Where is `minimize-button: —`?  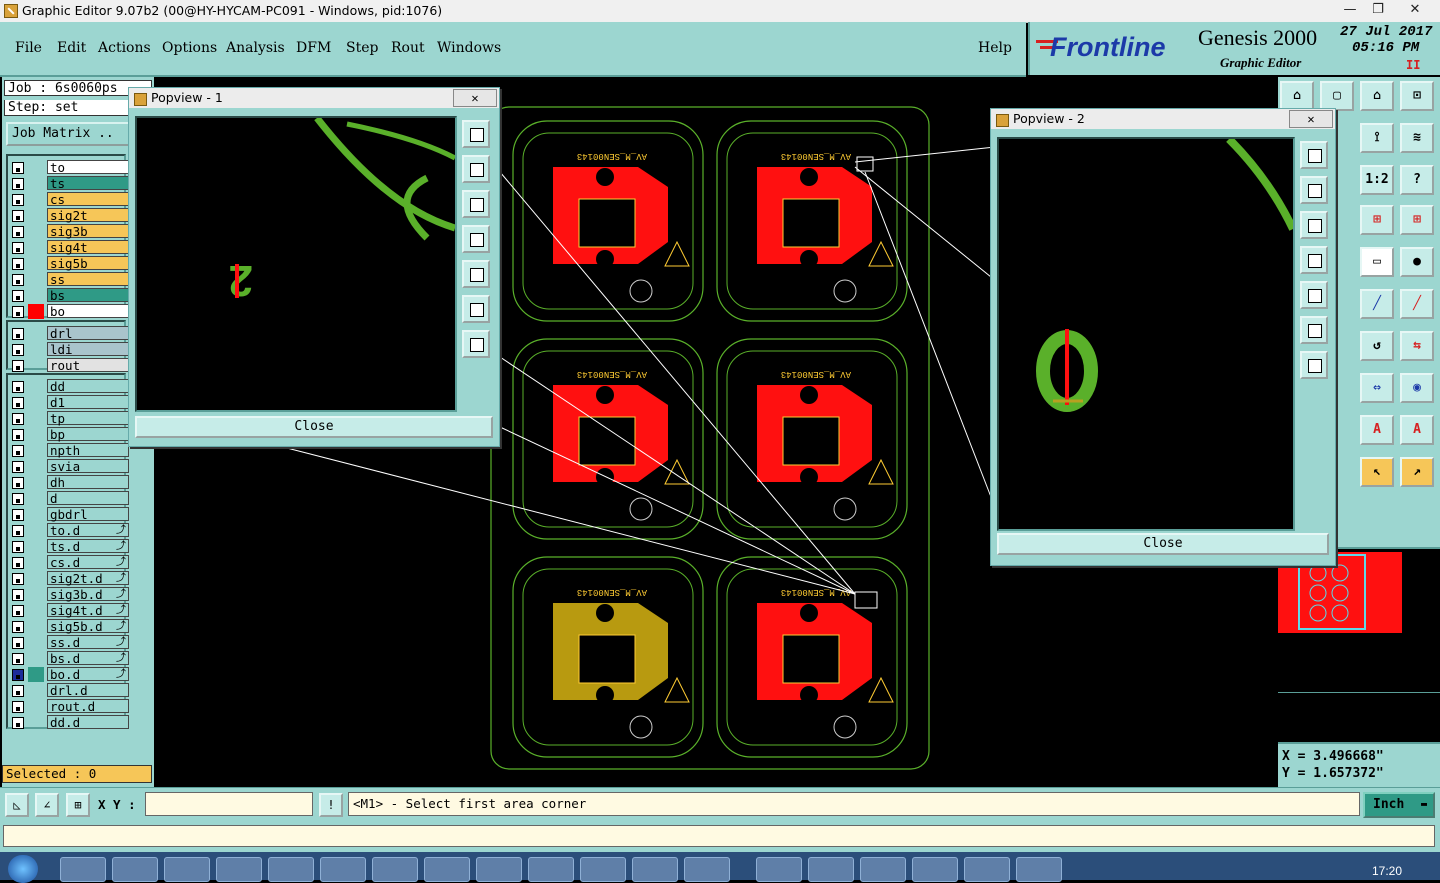 minimize-button: — is located at coordinates (1350, 10).